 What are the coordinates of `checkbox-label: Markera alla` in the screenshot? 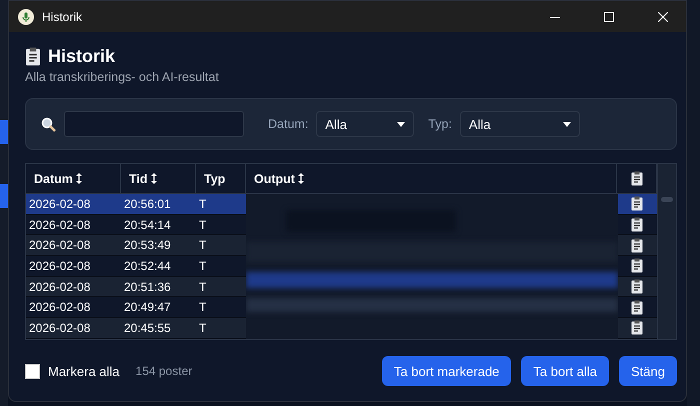 It's located at (84, 371).